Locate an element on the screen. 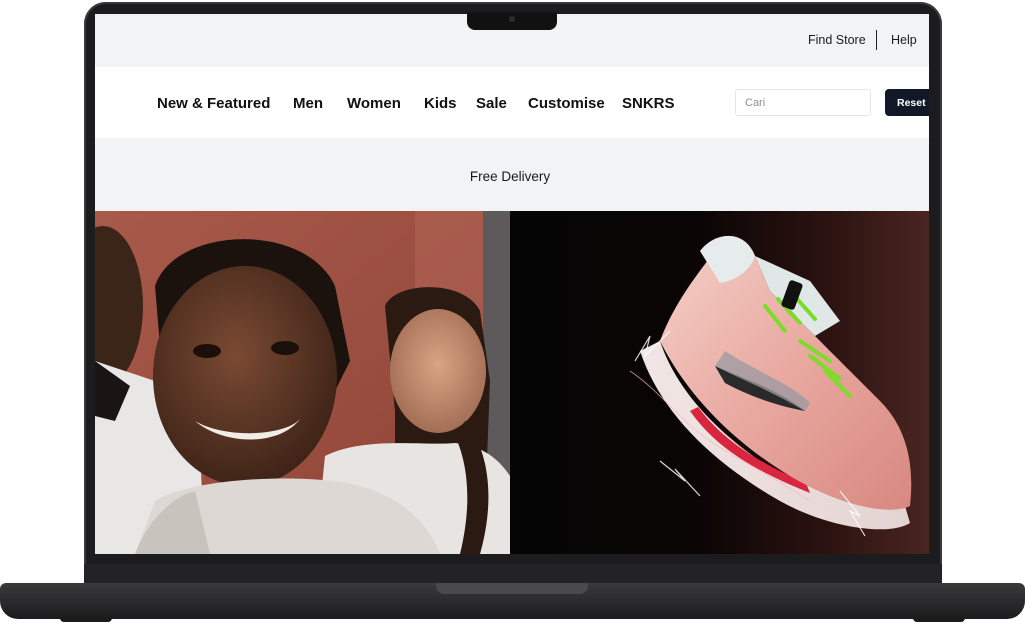 Image resolution: width=1025 pixels, height=625 pixels. laptop-foot-right is located at coordinates (939, 619).